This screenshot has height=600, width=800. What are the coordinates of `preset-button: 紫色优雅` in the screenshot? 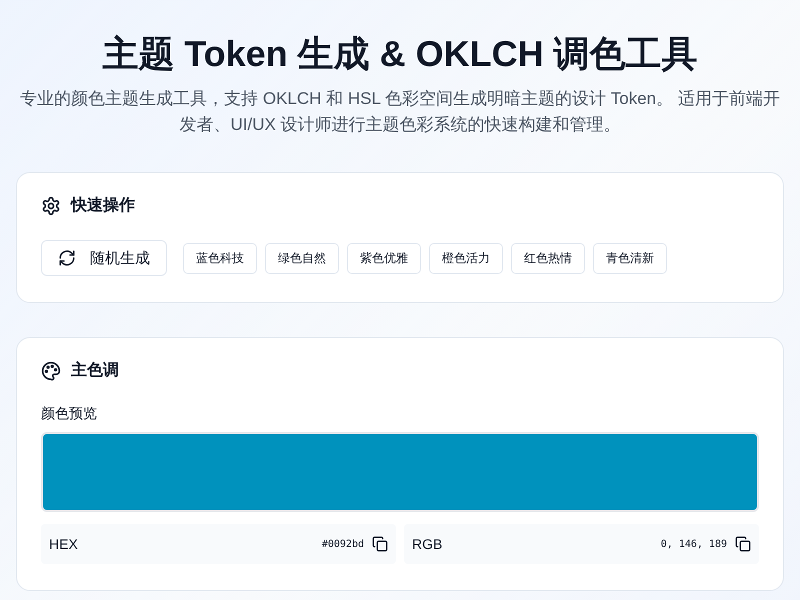 It's located at (384, 258).